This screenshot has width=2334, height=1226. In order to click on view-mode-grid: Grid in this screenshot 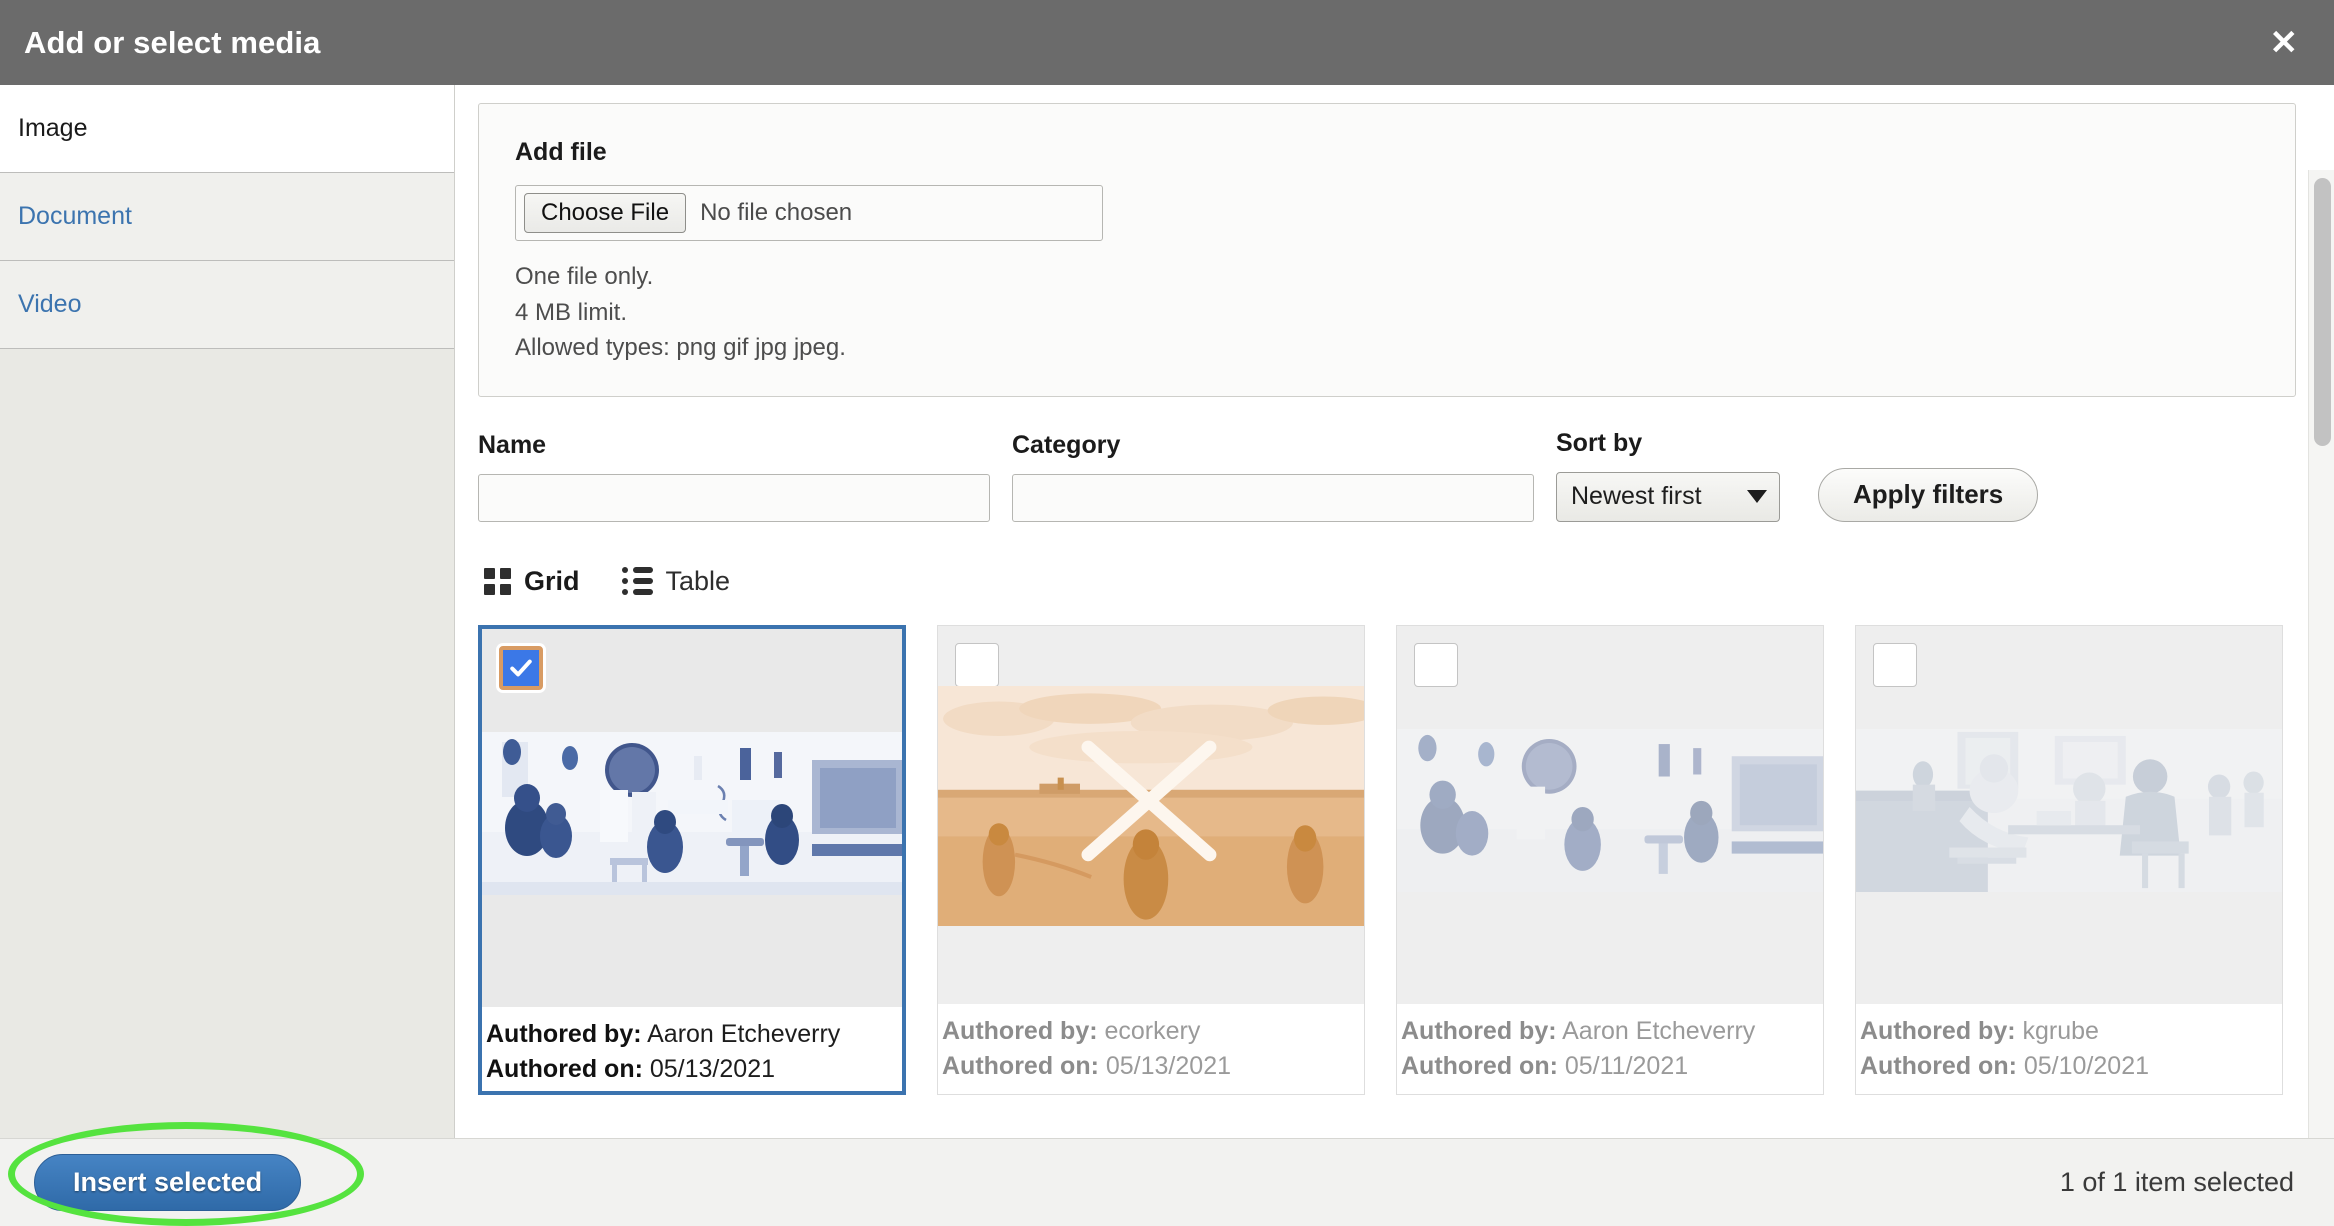, I will do `click(532, 581)`.